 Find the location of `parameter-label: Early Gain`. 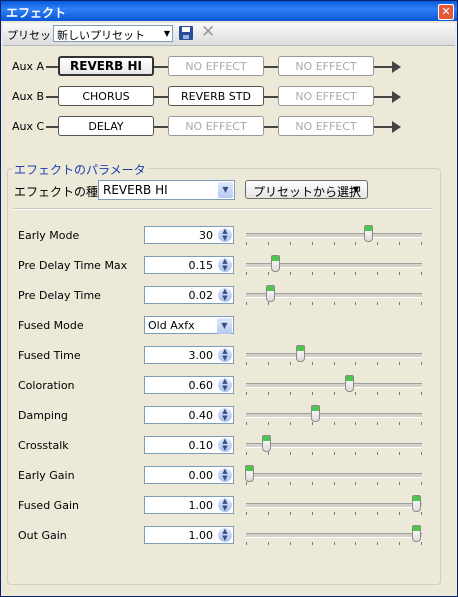

parameter-label: Early Gain is located at coordinates (46, 475).